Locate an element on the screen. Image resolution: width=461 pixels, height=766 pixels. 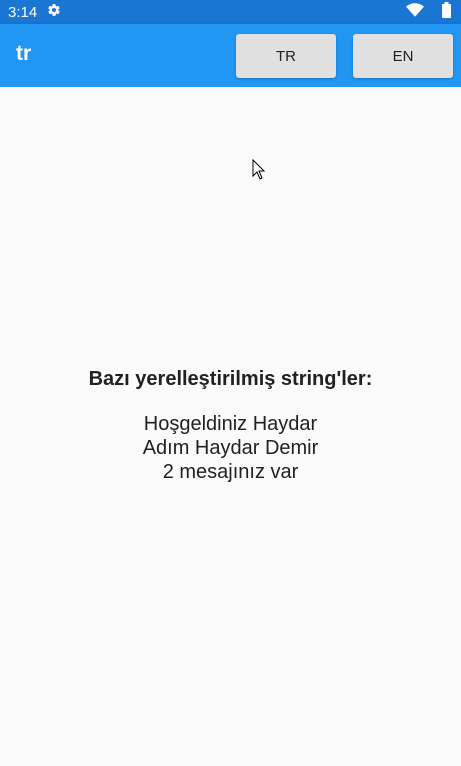
messages-line: 2 mesajınız var is located at coordinates (230, 472).